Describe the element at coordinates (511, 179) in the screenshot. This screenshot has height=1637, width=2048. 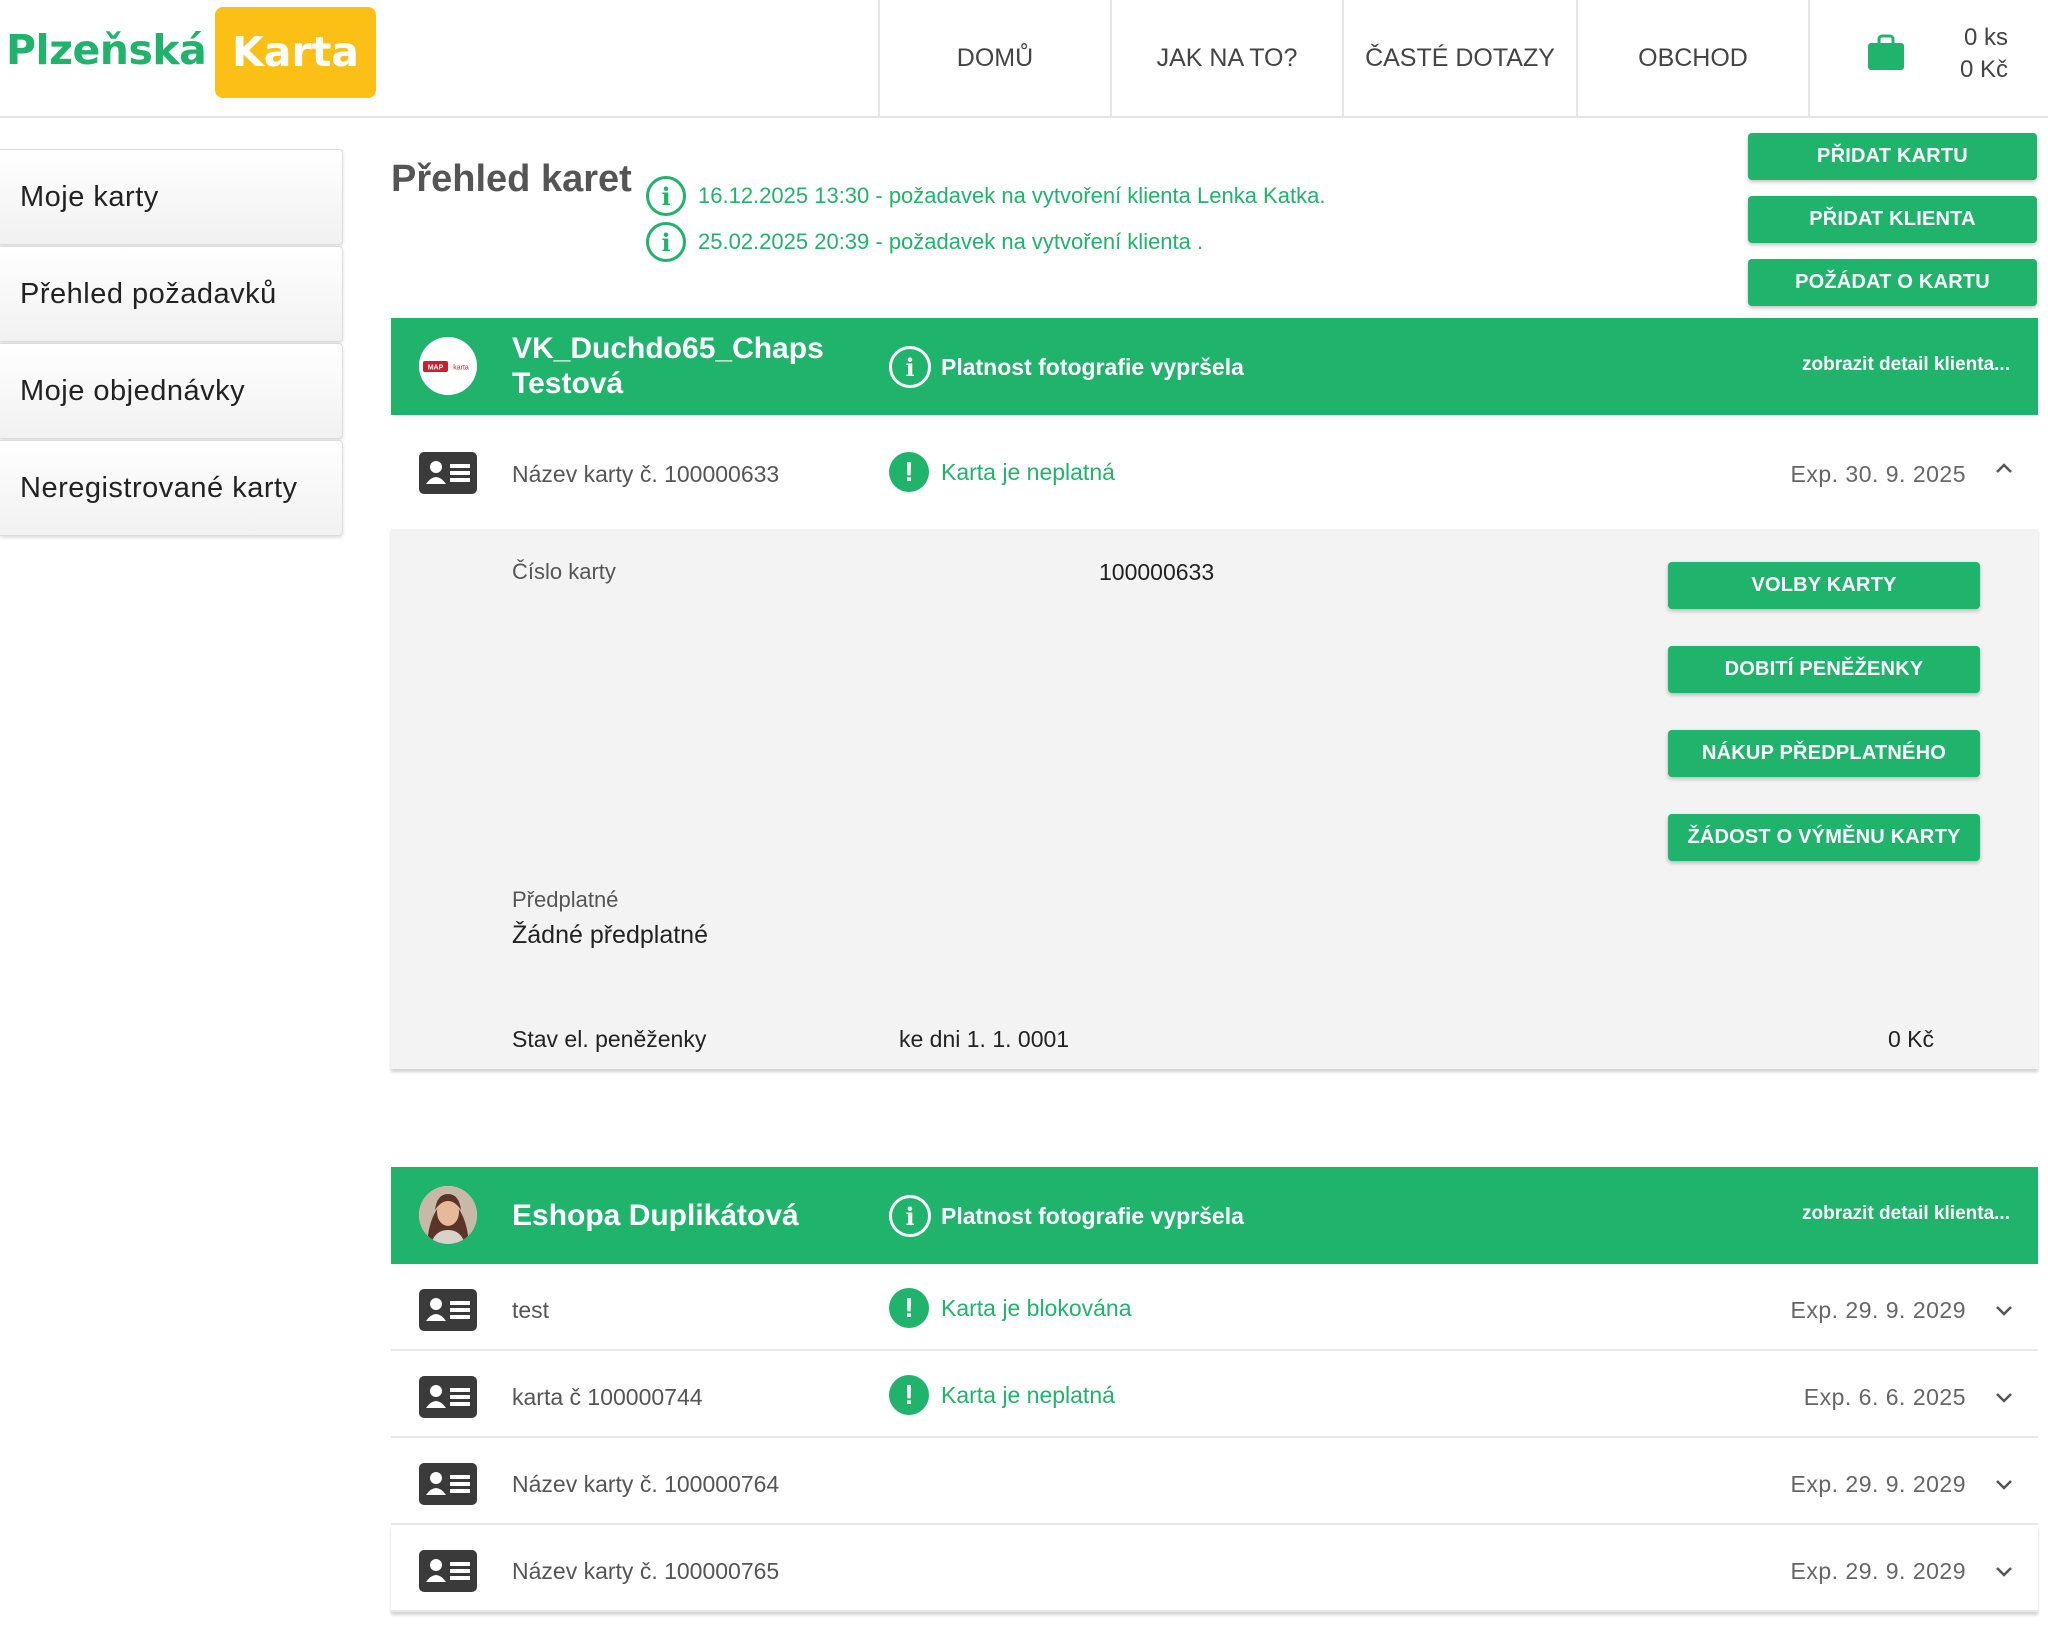
I see `page-title: Přehled karet` at that location.